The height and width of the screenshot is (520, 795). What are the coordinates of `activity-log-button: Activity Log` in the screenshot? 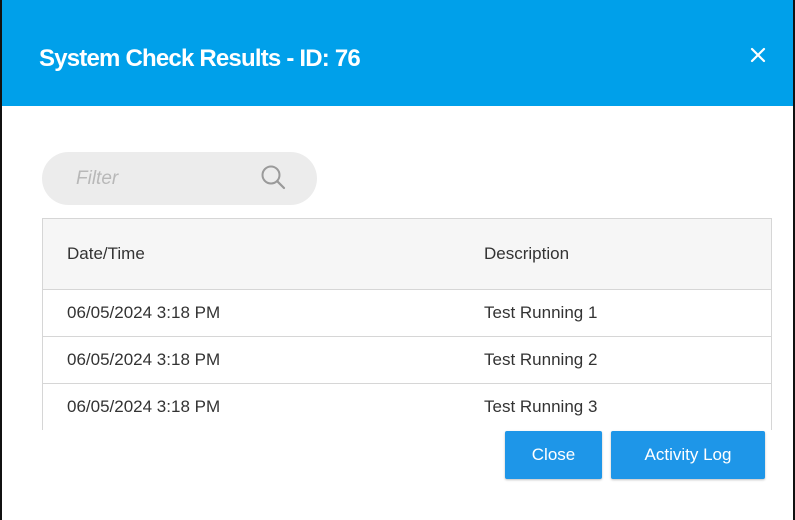 It's located at (688, 455).